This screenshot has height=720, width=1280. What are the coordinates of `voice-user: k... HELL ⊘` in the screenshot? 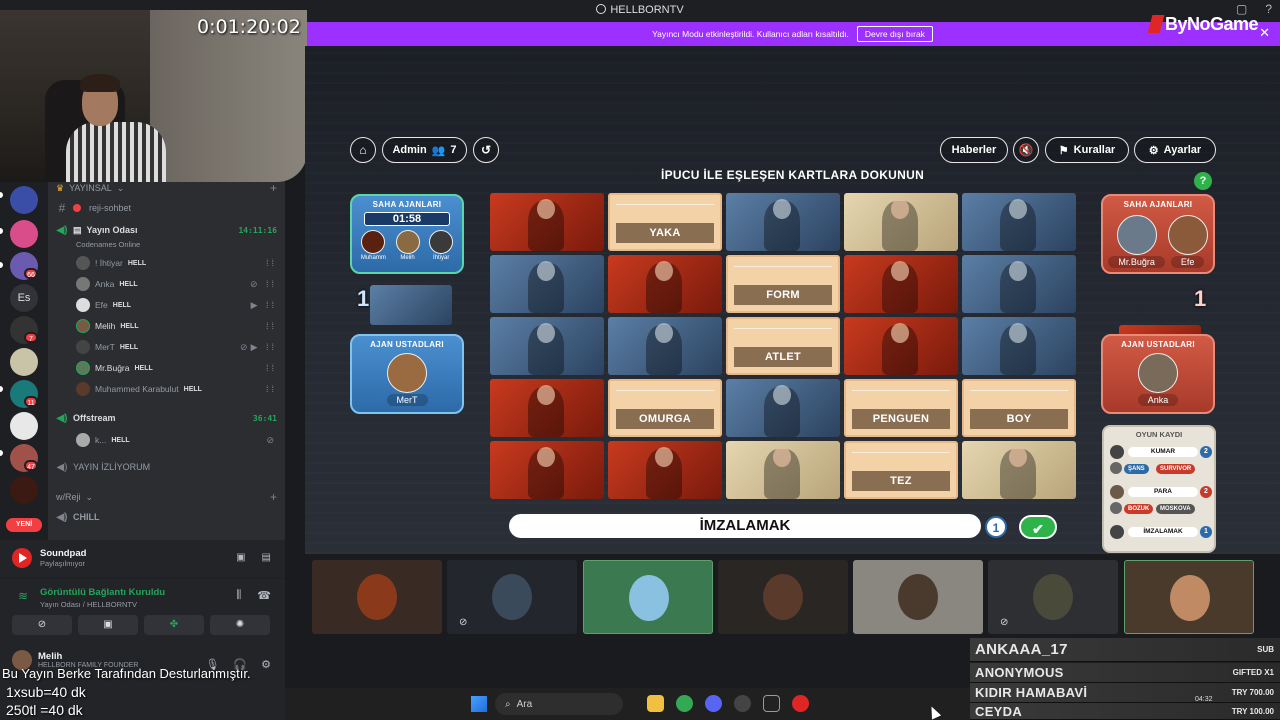 It's located at (176, 440).